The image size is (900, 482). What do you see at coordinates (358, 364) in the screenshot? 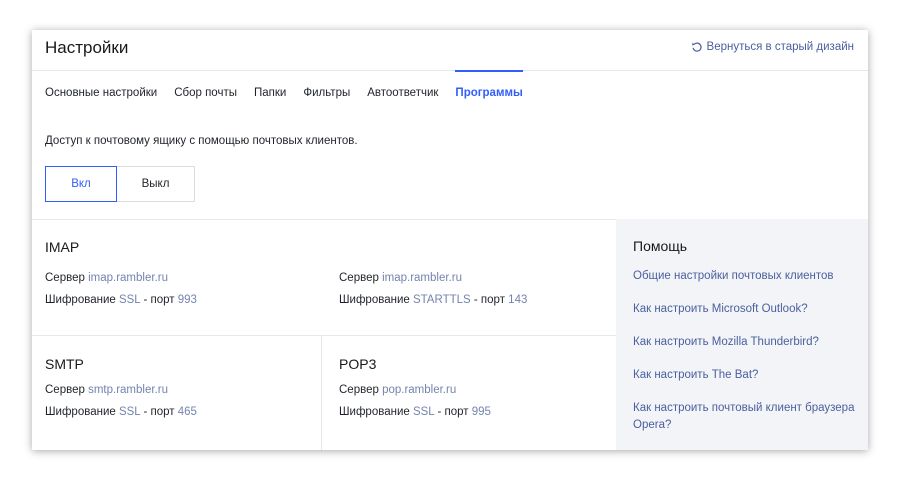
I see `pop3-title: POP3` at bounding box center [358, 364].